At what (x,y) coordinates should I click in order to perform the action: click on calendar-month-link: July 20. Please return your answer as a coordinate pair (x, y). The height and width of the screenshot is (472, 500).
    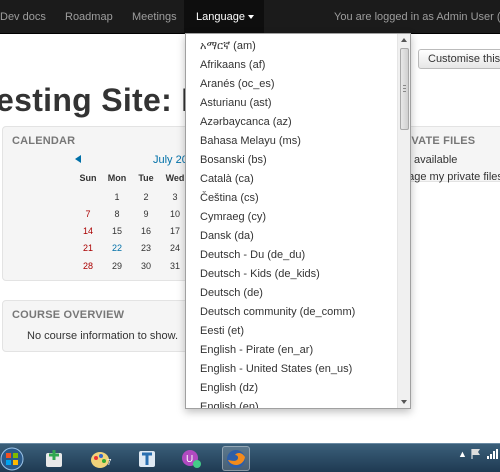
    Looking at the image, I should click on (170, 160).